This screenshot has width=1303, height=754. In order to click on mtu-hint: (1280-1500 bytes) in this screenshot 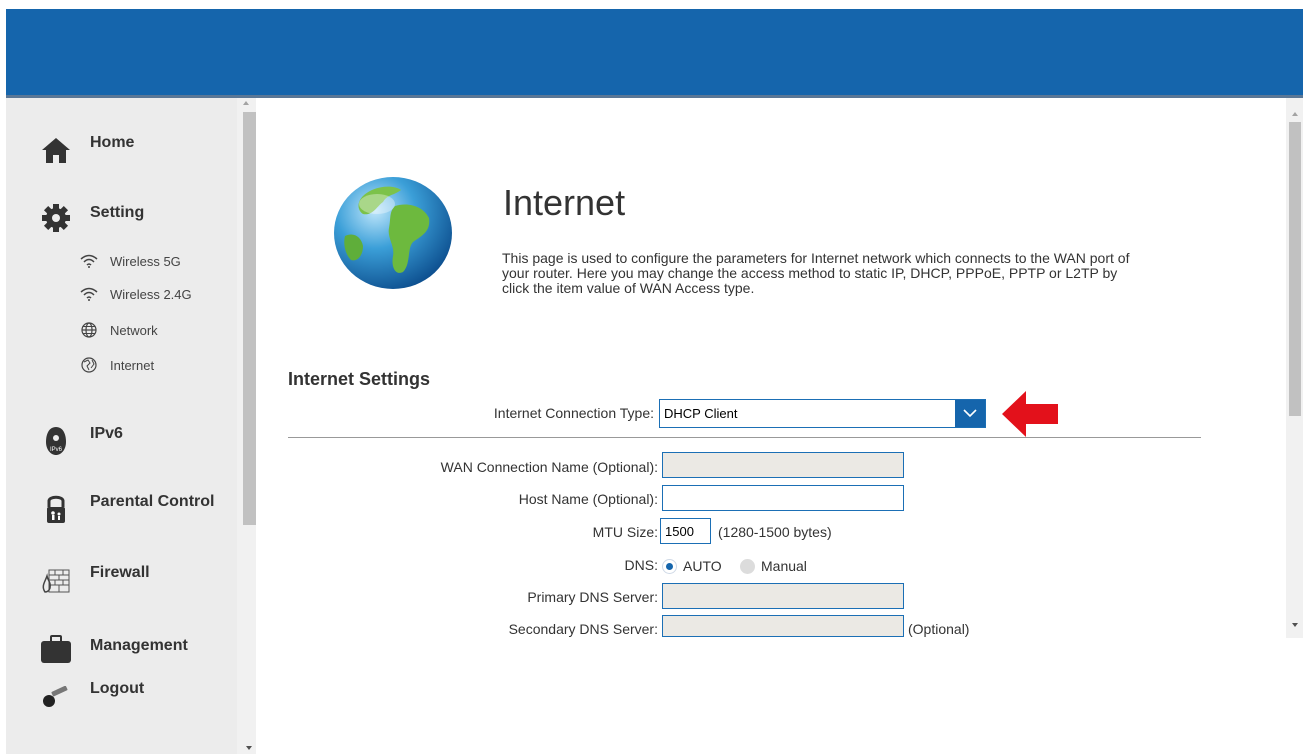, I will do `click(775, 532)`.